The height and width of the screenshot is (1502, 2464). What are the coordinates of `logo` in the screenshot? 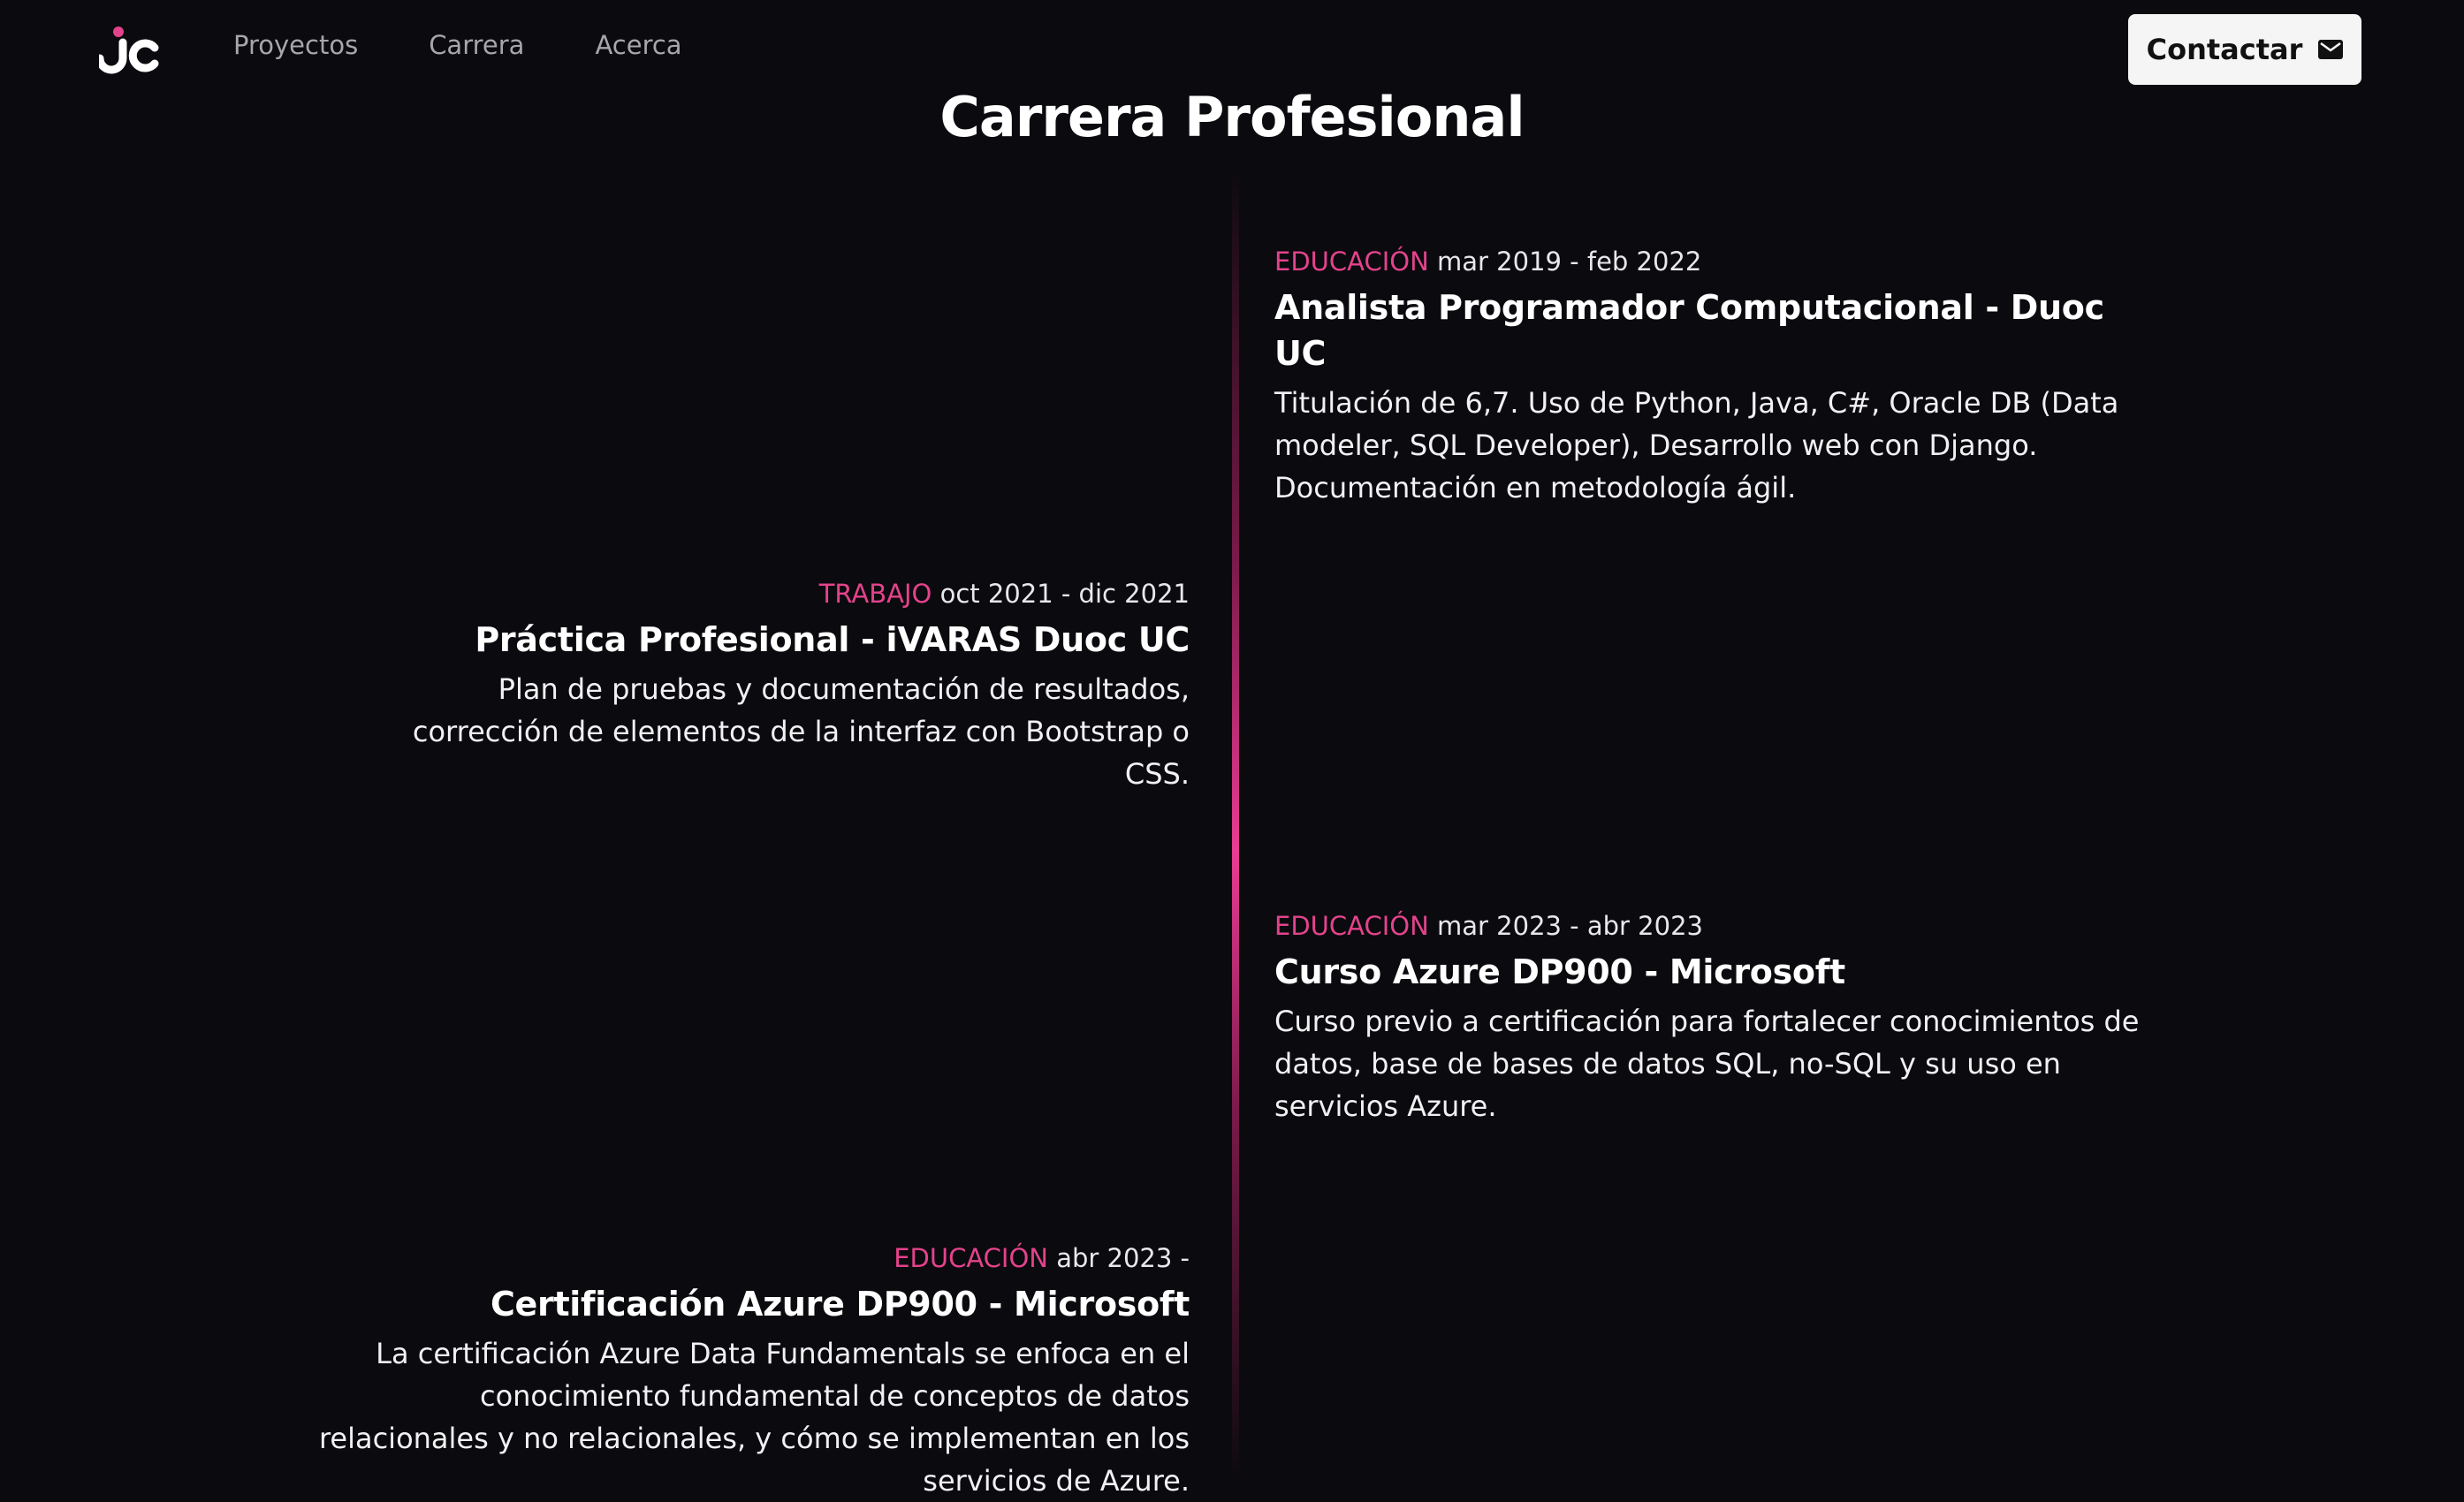 It's located at (127, 50).